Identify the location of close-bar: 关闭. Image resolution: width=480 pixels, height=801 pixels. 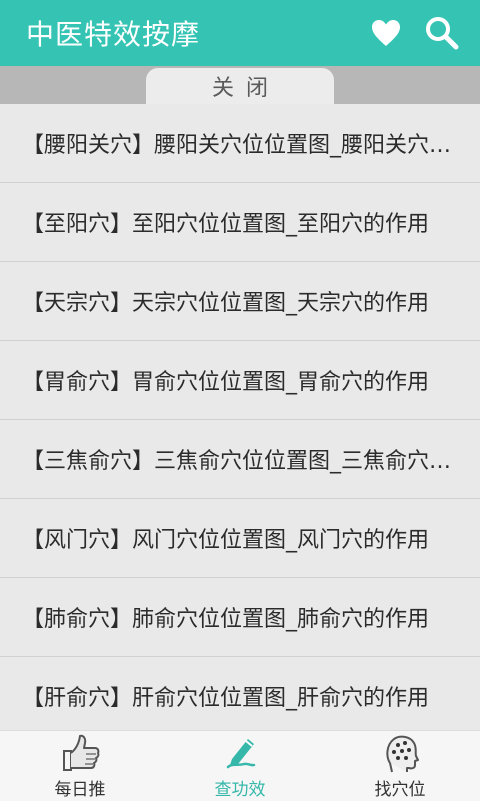
(240, 85).